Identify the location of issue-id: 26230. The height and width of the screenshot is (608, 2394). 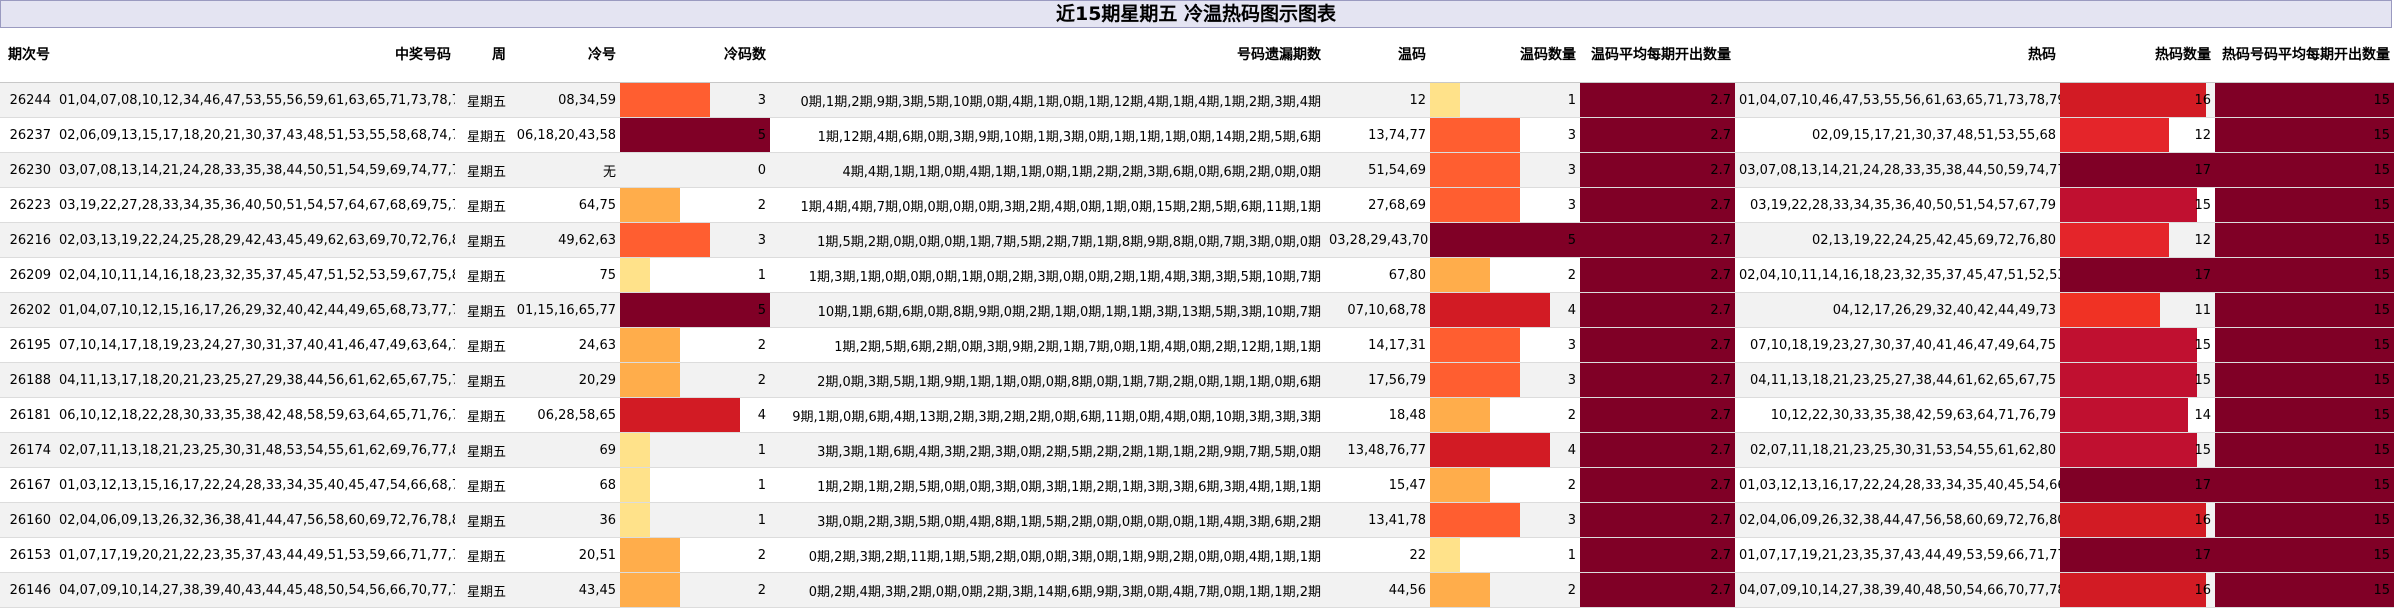
(27, 170).